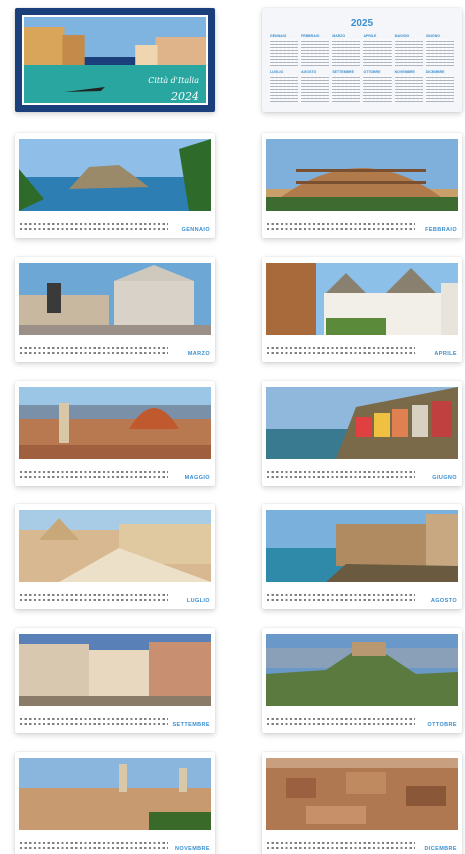  I want to click on month-card-agosto: AGOSTO, so click(362, 556).